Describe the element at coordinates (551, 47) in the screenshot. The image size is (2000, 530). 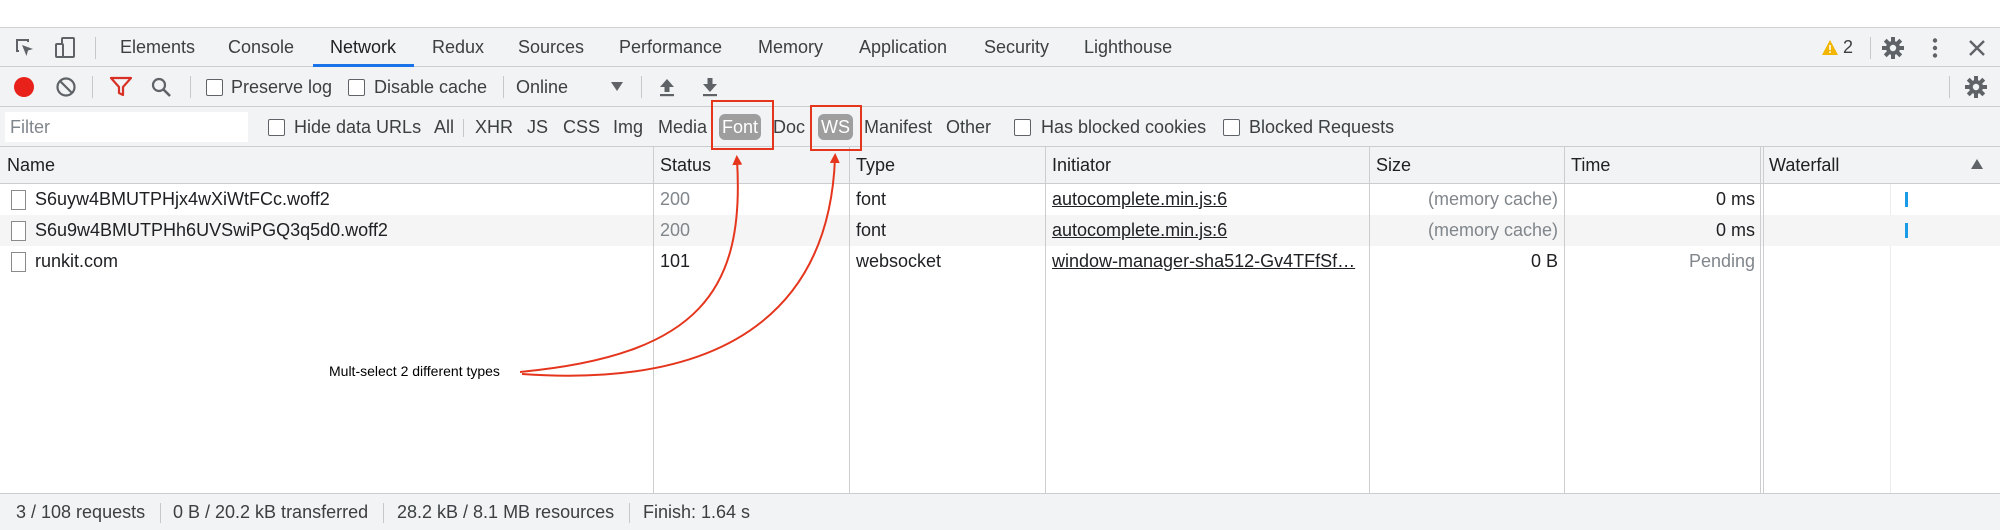
I see `tab-sources: Sources` at that location.